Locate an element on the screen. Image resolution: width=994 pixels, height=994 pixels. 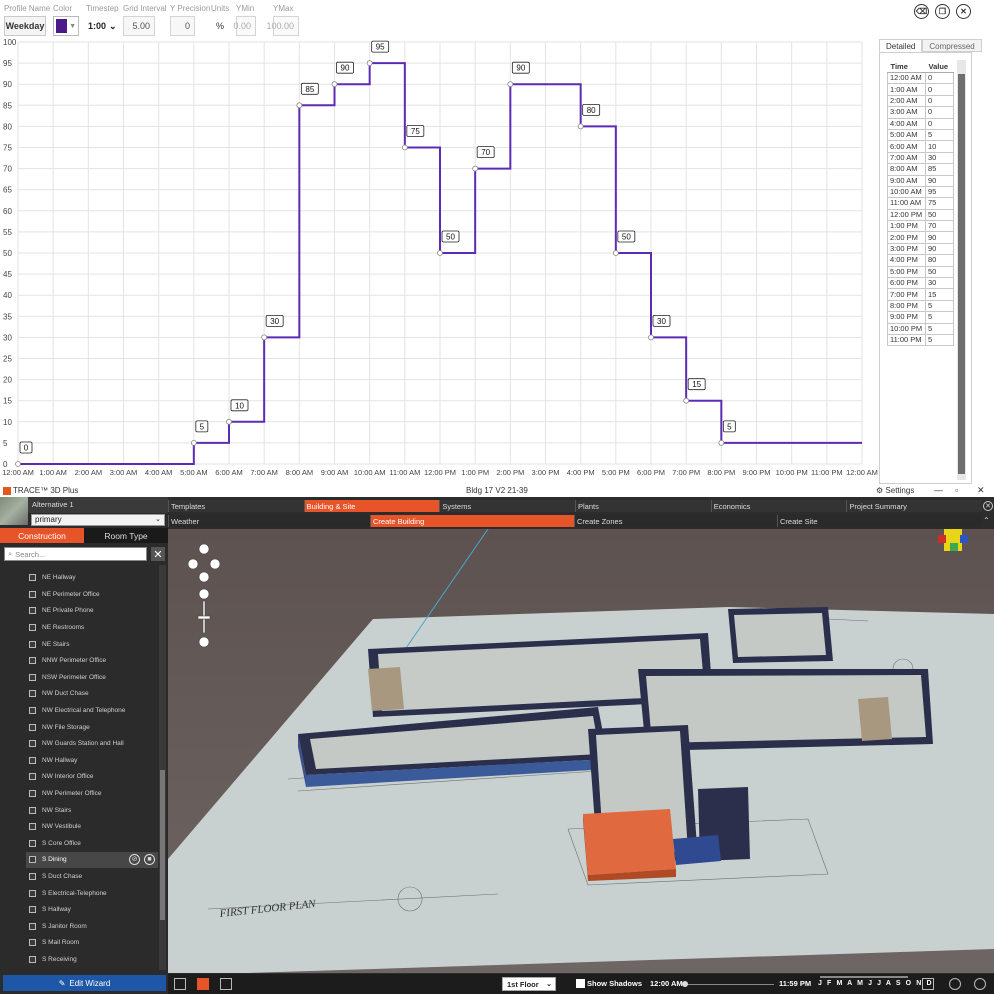
value-cell: 10 is located at coordinates (939, 146).